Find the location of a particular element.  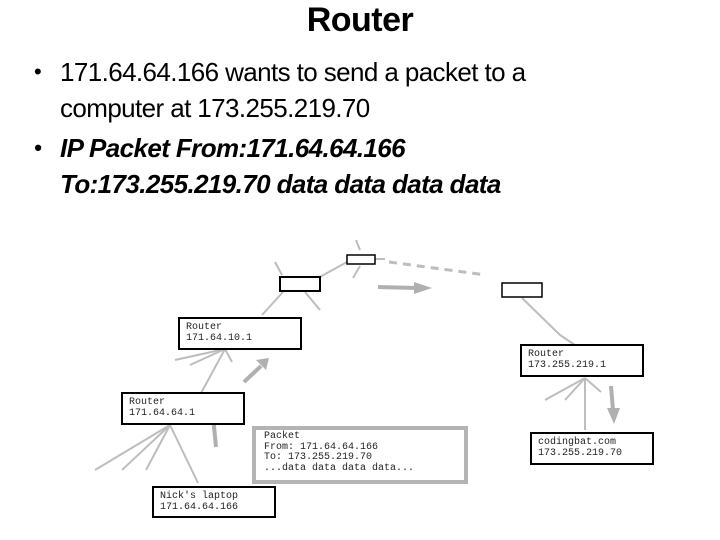

laptop-node: Nick's laptop 171.64.64.166 is located at coordinates (214, 502).